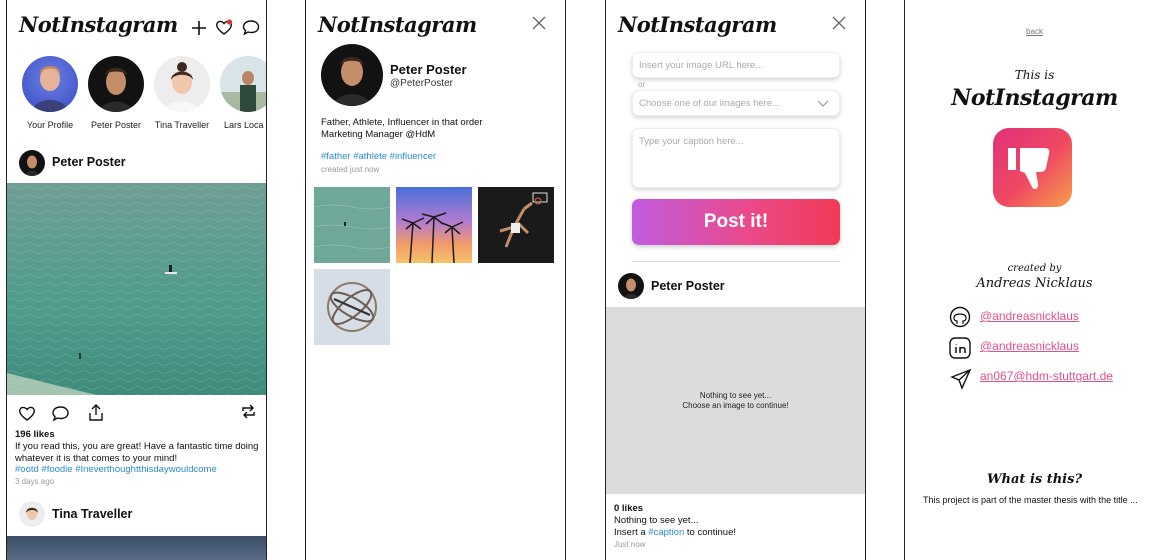 The height and width of the screenshot is (560, 1158). I want to click on chevron-down-icon, so click(823, 103).